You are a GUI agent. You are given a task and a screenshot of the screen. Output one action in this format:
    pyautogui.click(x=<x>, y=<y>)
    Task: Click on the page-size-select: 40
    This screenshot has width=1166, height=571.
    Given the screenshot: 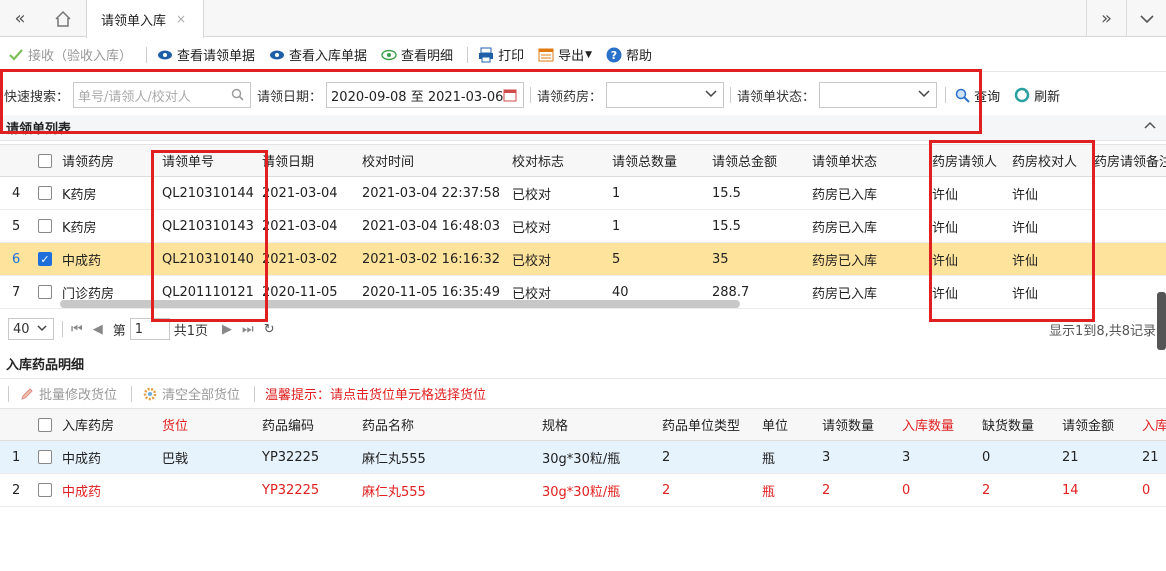 What is the action you would take?
    pyautogui.click(x=31, y=329)
    